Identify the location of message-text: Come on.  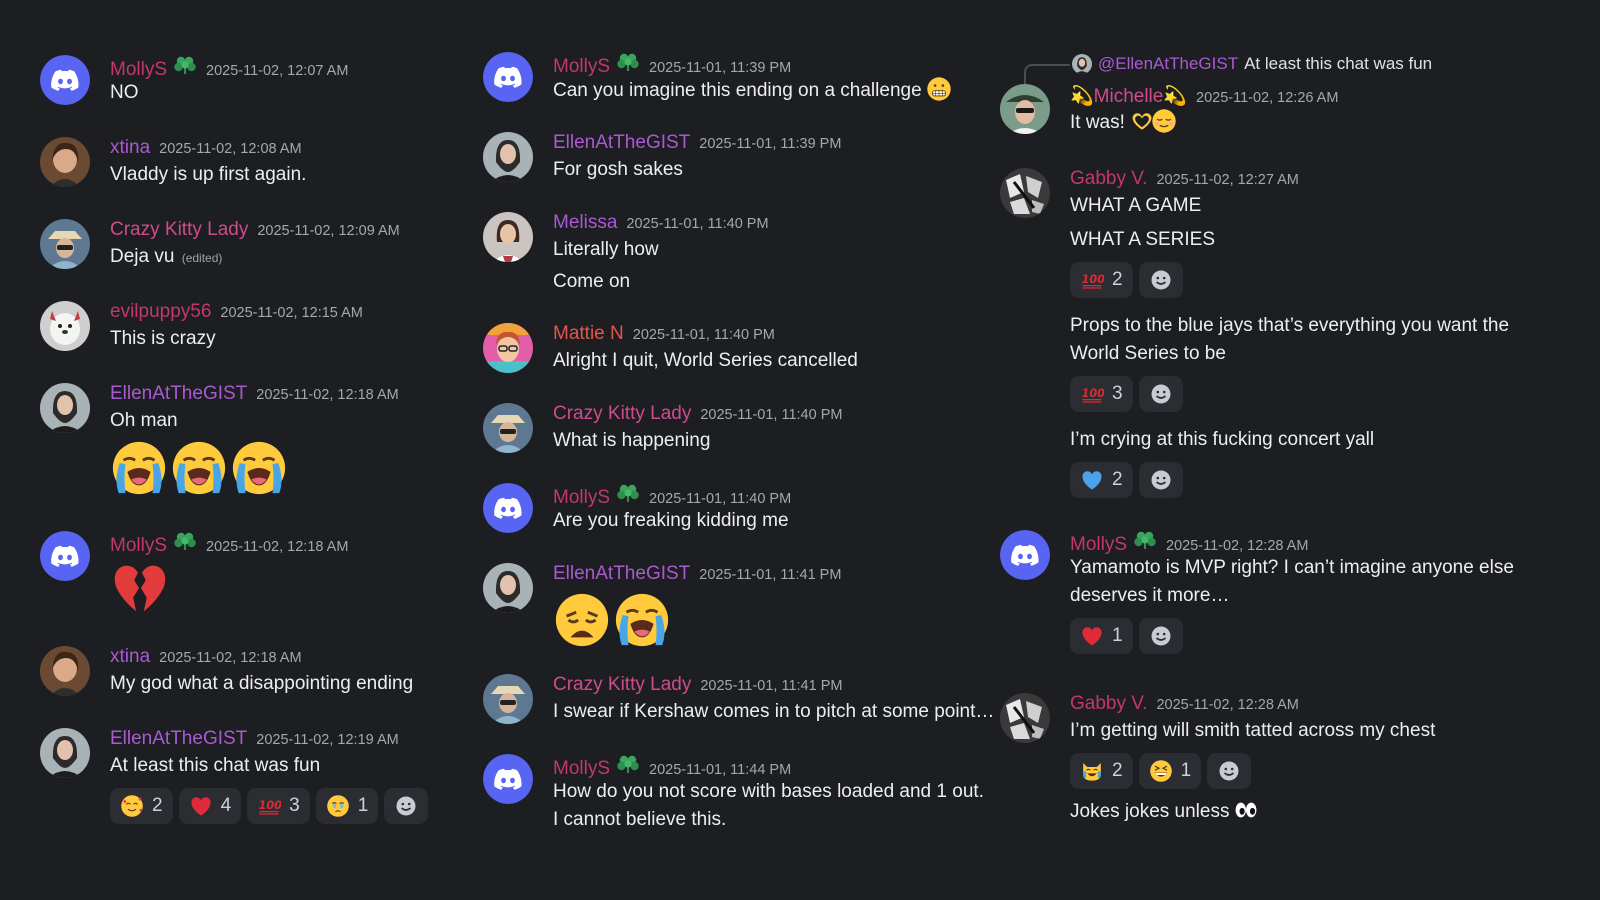
(592, 281).